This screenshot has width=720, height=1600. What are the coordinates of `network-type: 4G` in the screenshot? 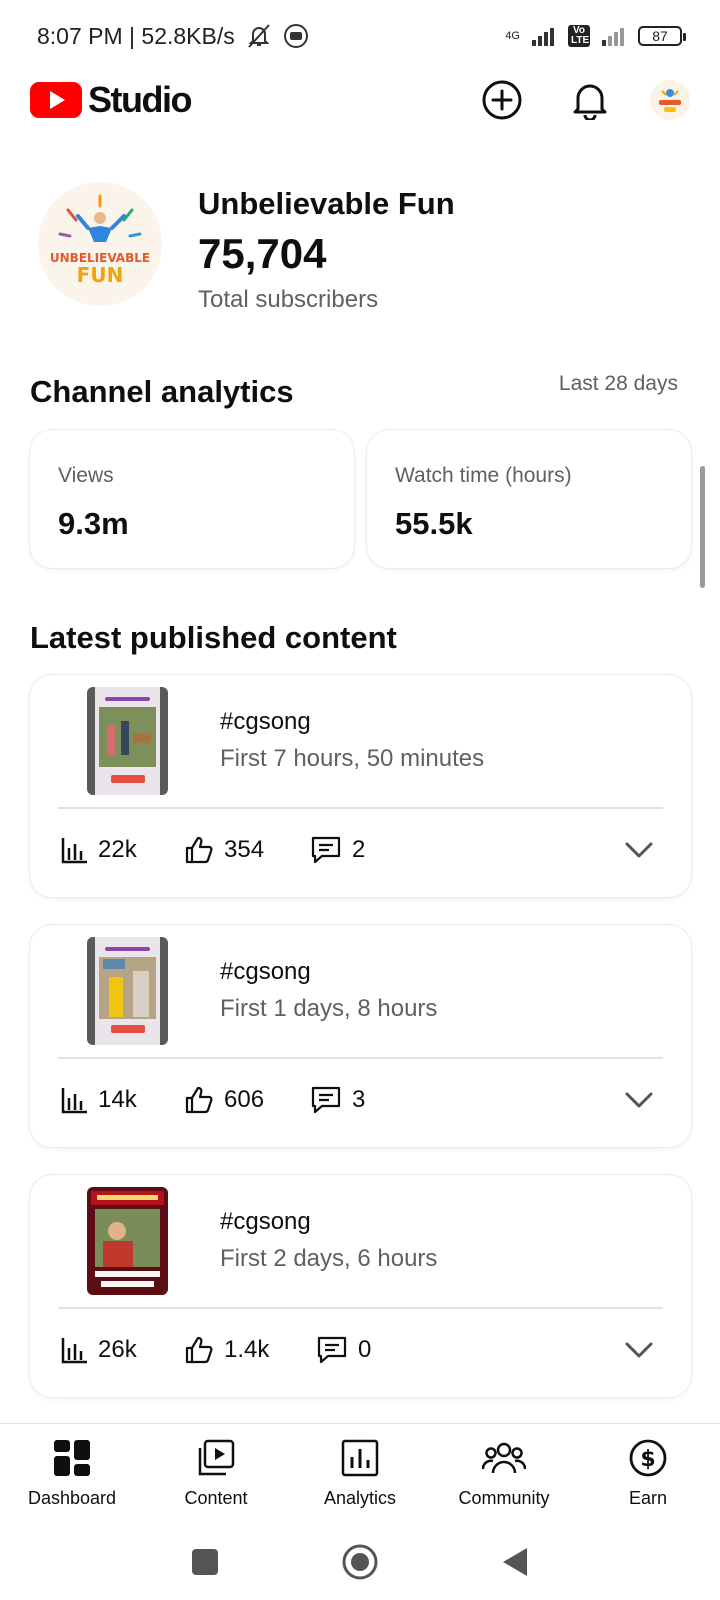 It's located at (512, 36).